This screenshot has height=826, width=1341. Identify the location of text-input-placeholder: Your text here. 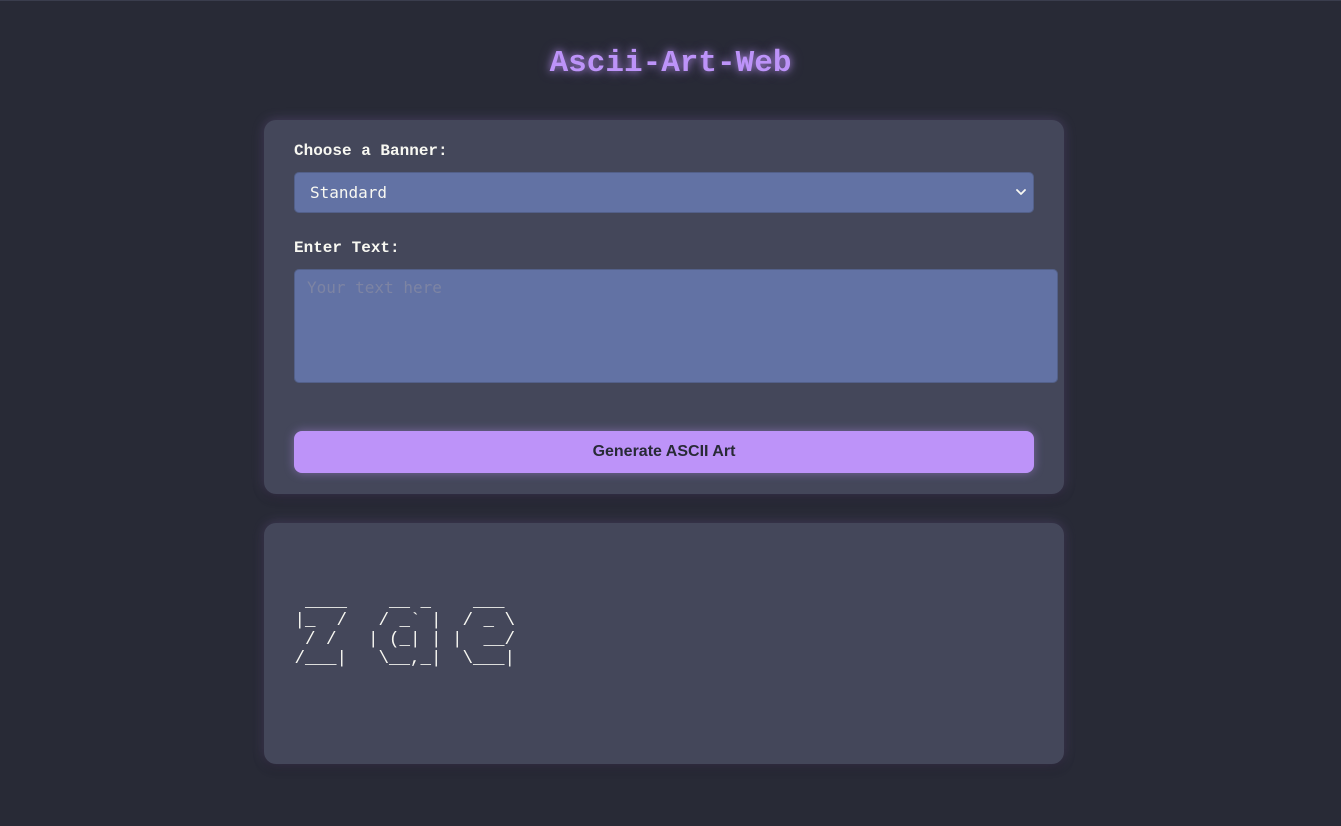
(374, 287).